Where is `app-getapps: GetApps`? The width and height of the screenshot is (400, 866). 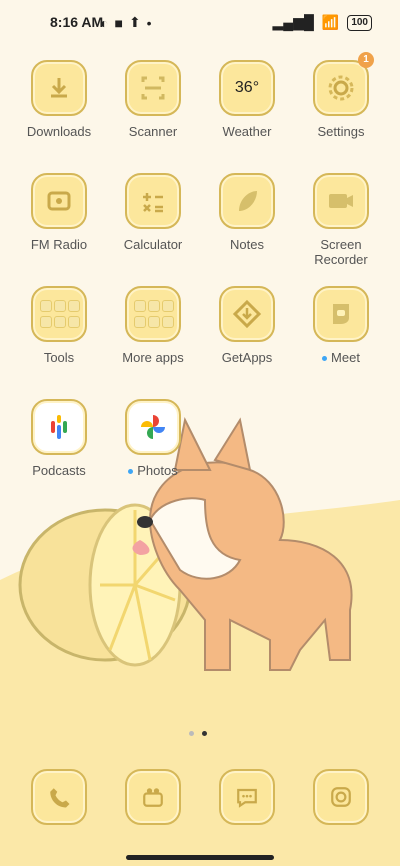 app-getapps: GetApps is located at coordinates (247, 325).